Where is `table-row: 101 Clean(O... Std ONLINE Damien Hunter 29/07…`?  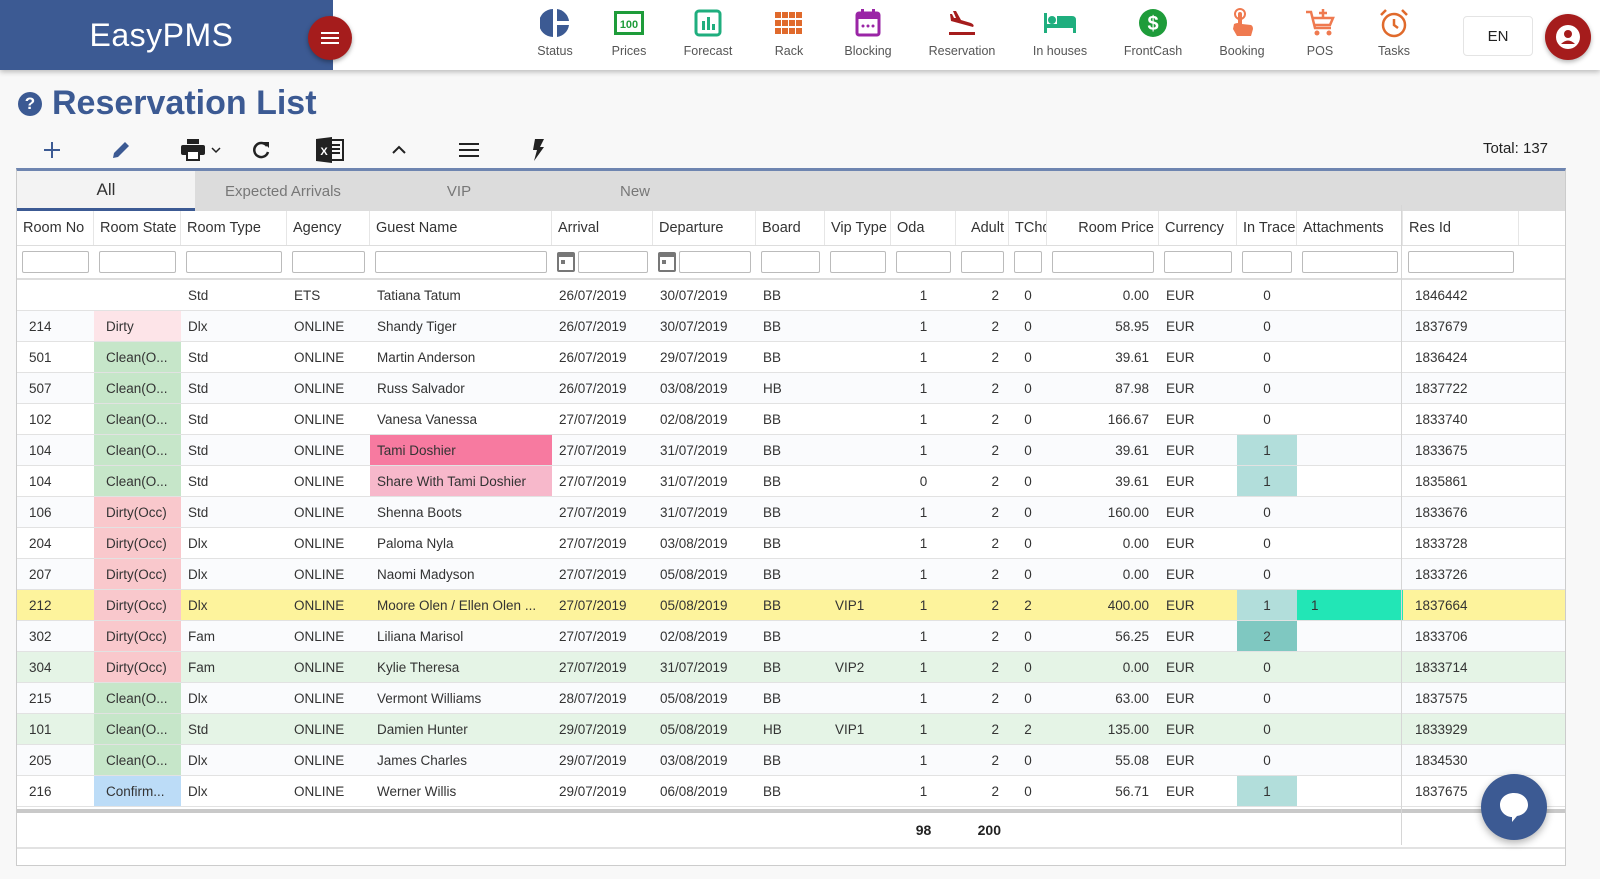
table-row: 101 Clean(O... Std ONLINE Damien Hunter 29/07… is located at coordinates (791, 729).